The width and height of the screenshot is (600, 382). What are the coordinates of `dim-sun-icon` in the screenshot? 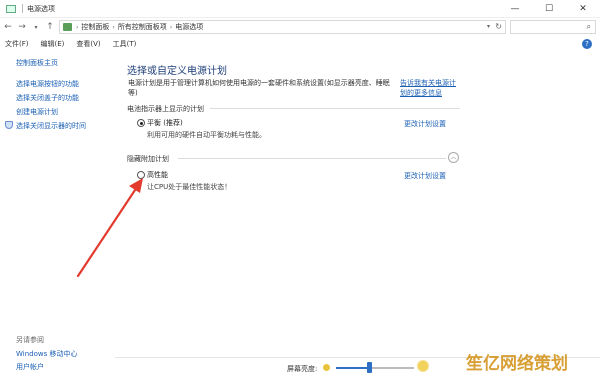 It's located at (326, 367).